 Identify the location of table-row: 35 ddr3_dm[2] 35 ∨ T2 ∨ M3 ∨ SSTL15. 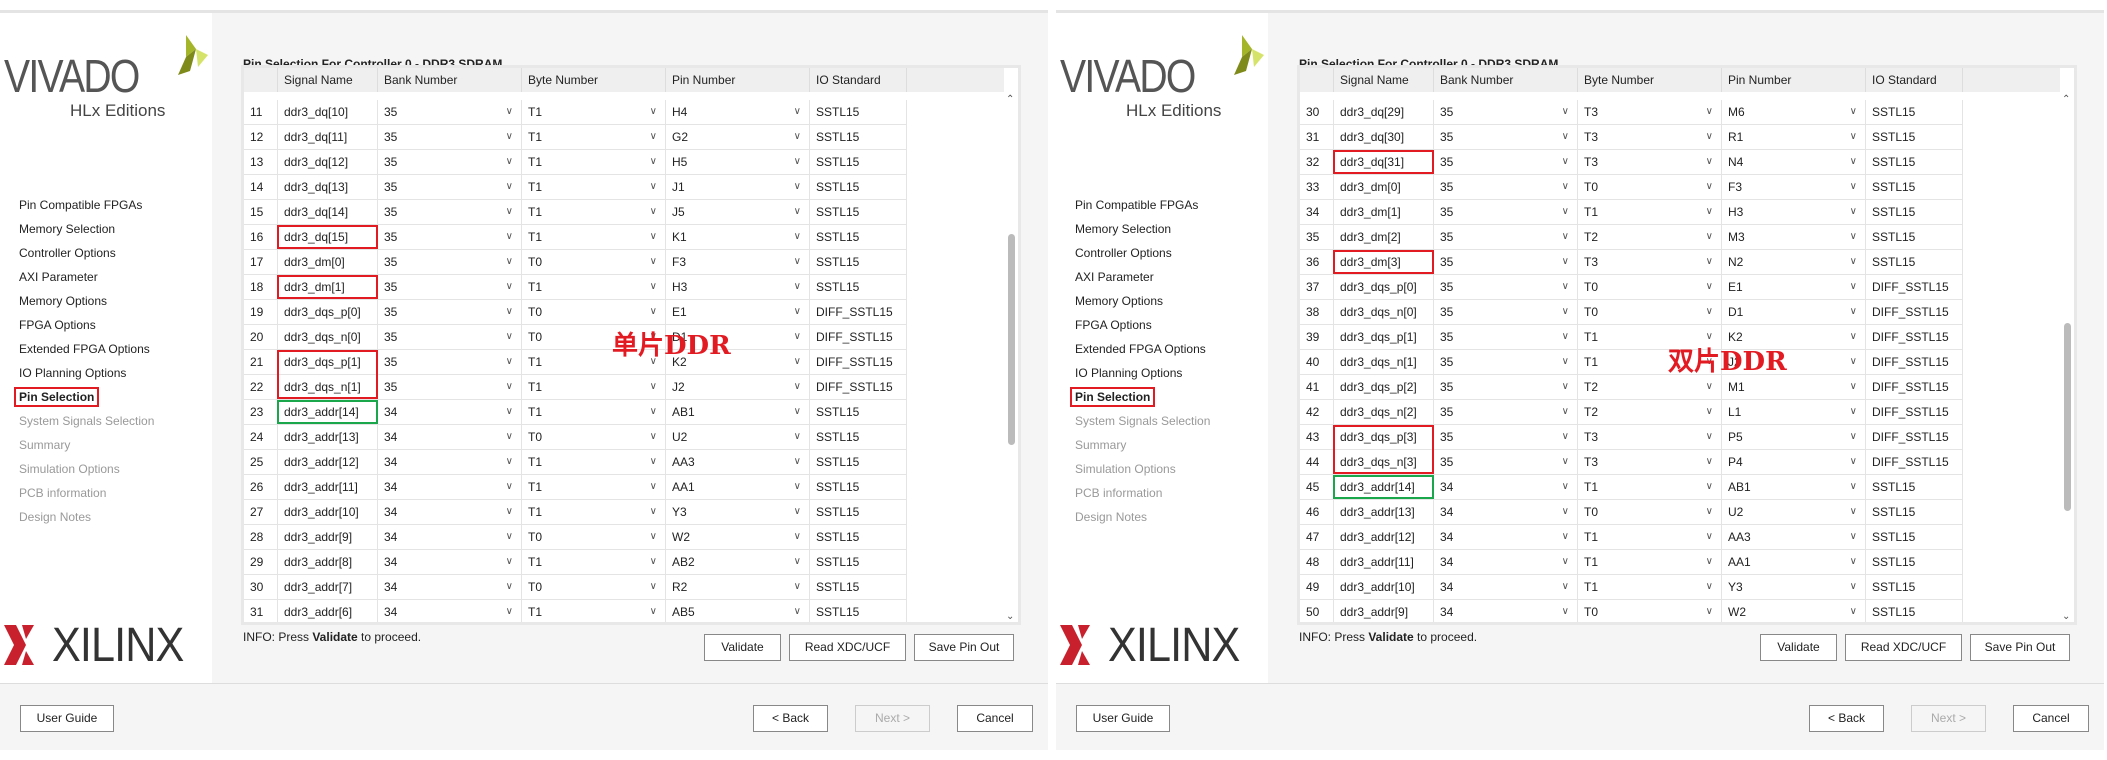
(1631, 237).